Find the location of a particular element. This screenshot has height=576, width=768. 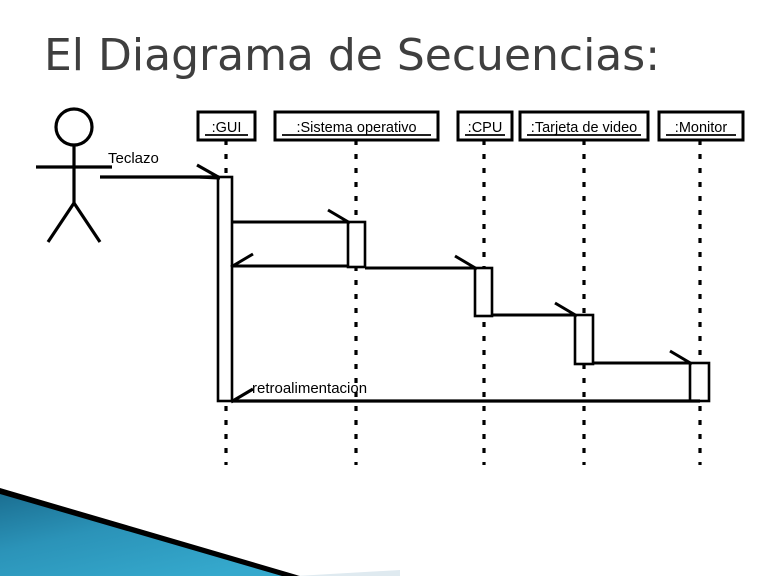

lifeline-label-sistema-operativo: :Sistema operativo is located at coordinates (356, 128).